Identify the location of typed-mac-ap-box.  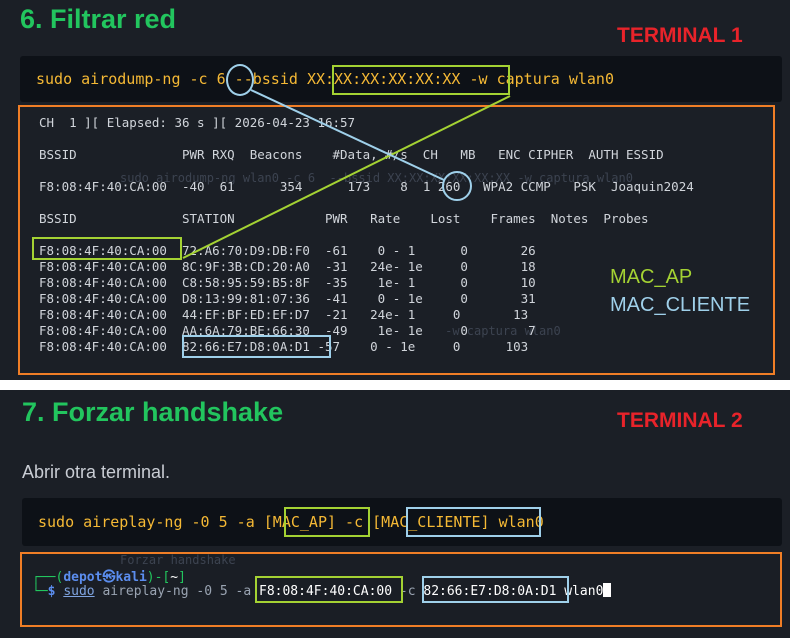
(329, 589).